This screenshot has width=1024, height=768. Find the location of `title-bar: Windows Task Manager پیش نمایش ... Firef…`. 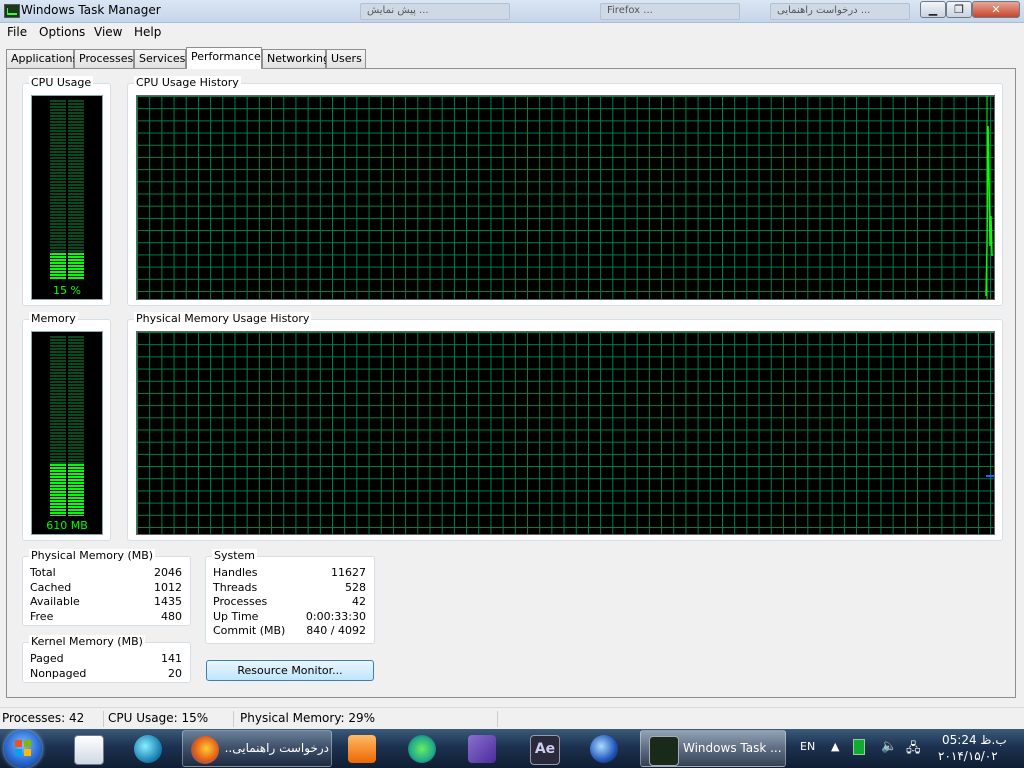

title-bar: Windows Task Manager پیش نمایش ... Firef… is located at coordinates (512, 11).